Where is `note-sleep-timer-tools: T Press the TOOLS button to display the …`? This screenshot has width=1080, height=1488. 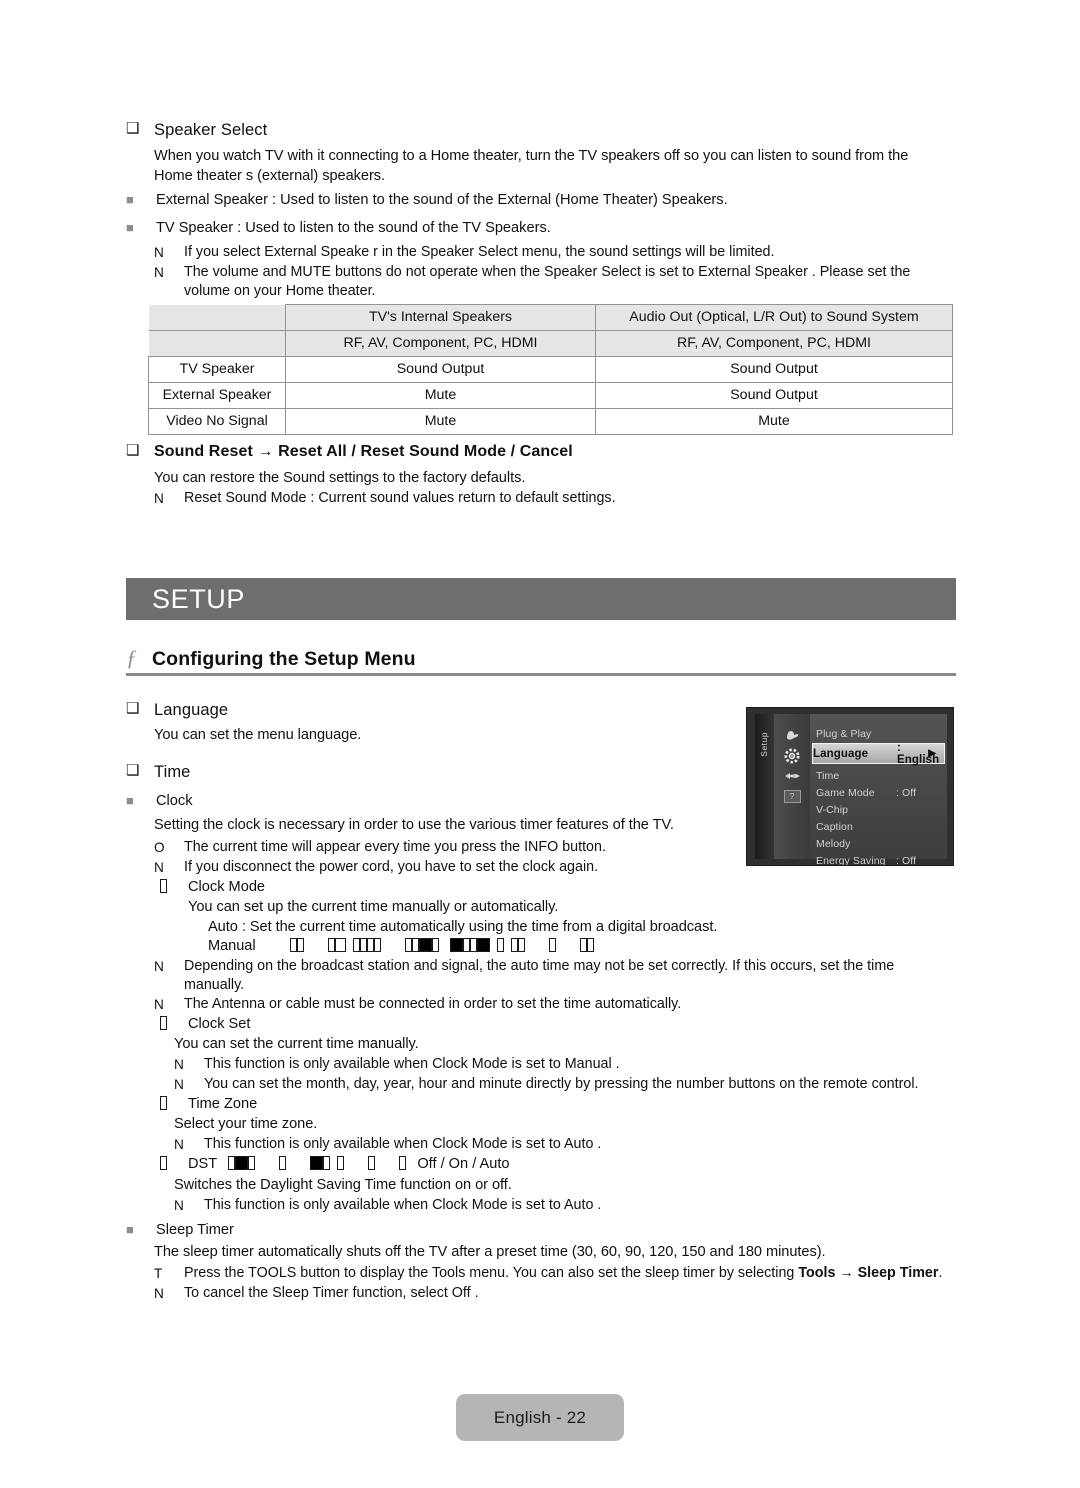 note-sleep-timer-tools: T Press the TOOLS button to display the … is located at coordinates (554, 1273).